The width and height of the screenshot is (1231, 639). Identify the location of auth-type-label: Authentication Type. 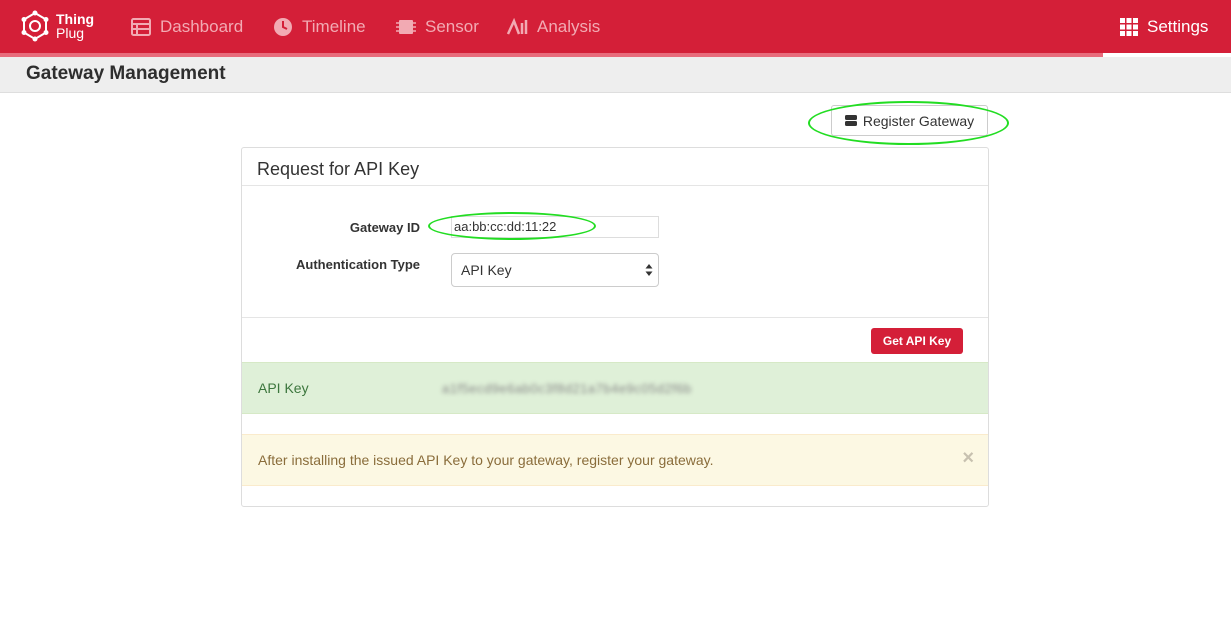
(358, 264).